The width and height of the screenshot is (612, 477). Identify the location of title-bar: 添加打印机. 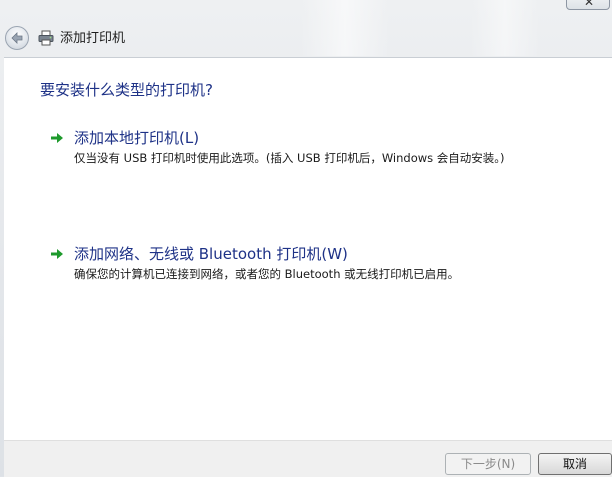
(306, 39).